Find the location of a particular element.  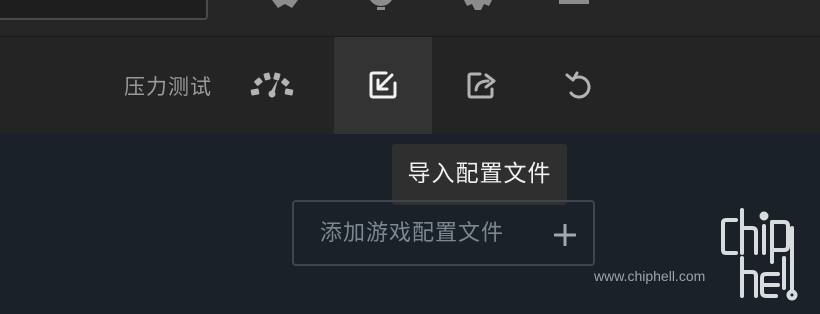

chiphell-logo-icon is located at coordinates (759, 254).